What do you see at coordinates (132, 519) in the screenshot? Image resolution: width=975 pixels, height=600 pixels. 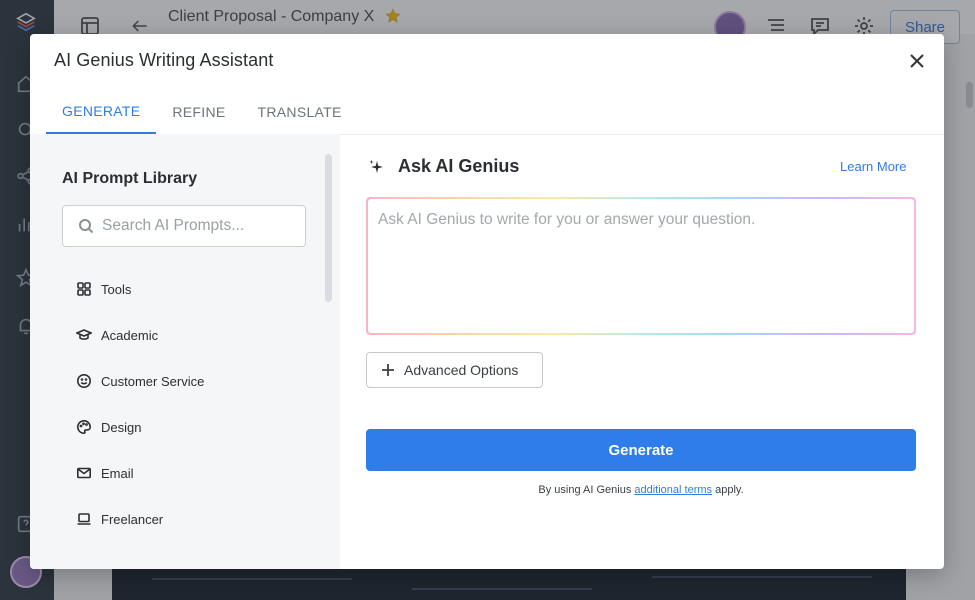 I see `category-label: Freelancer` at bounding box center [132, 519].